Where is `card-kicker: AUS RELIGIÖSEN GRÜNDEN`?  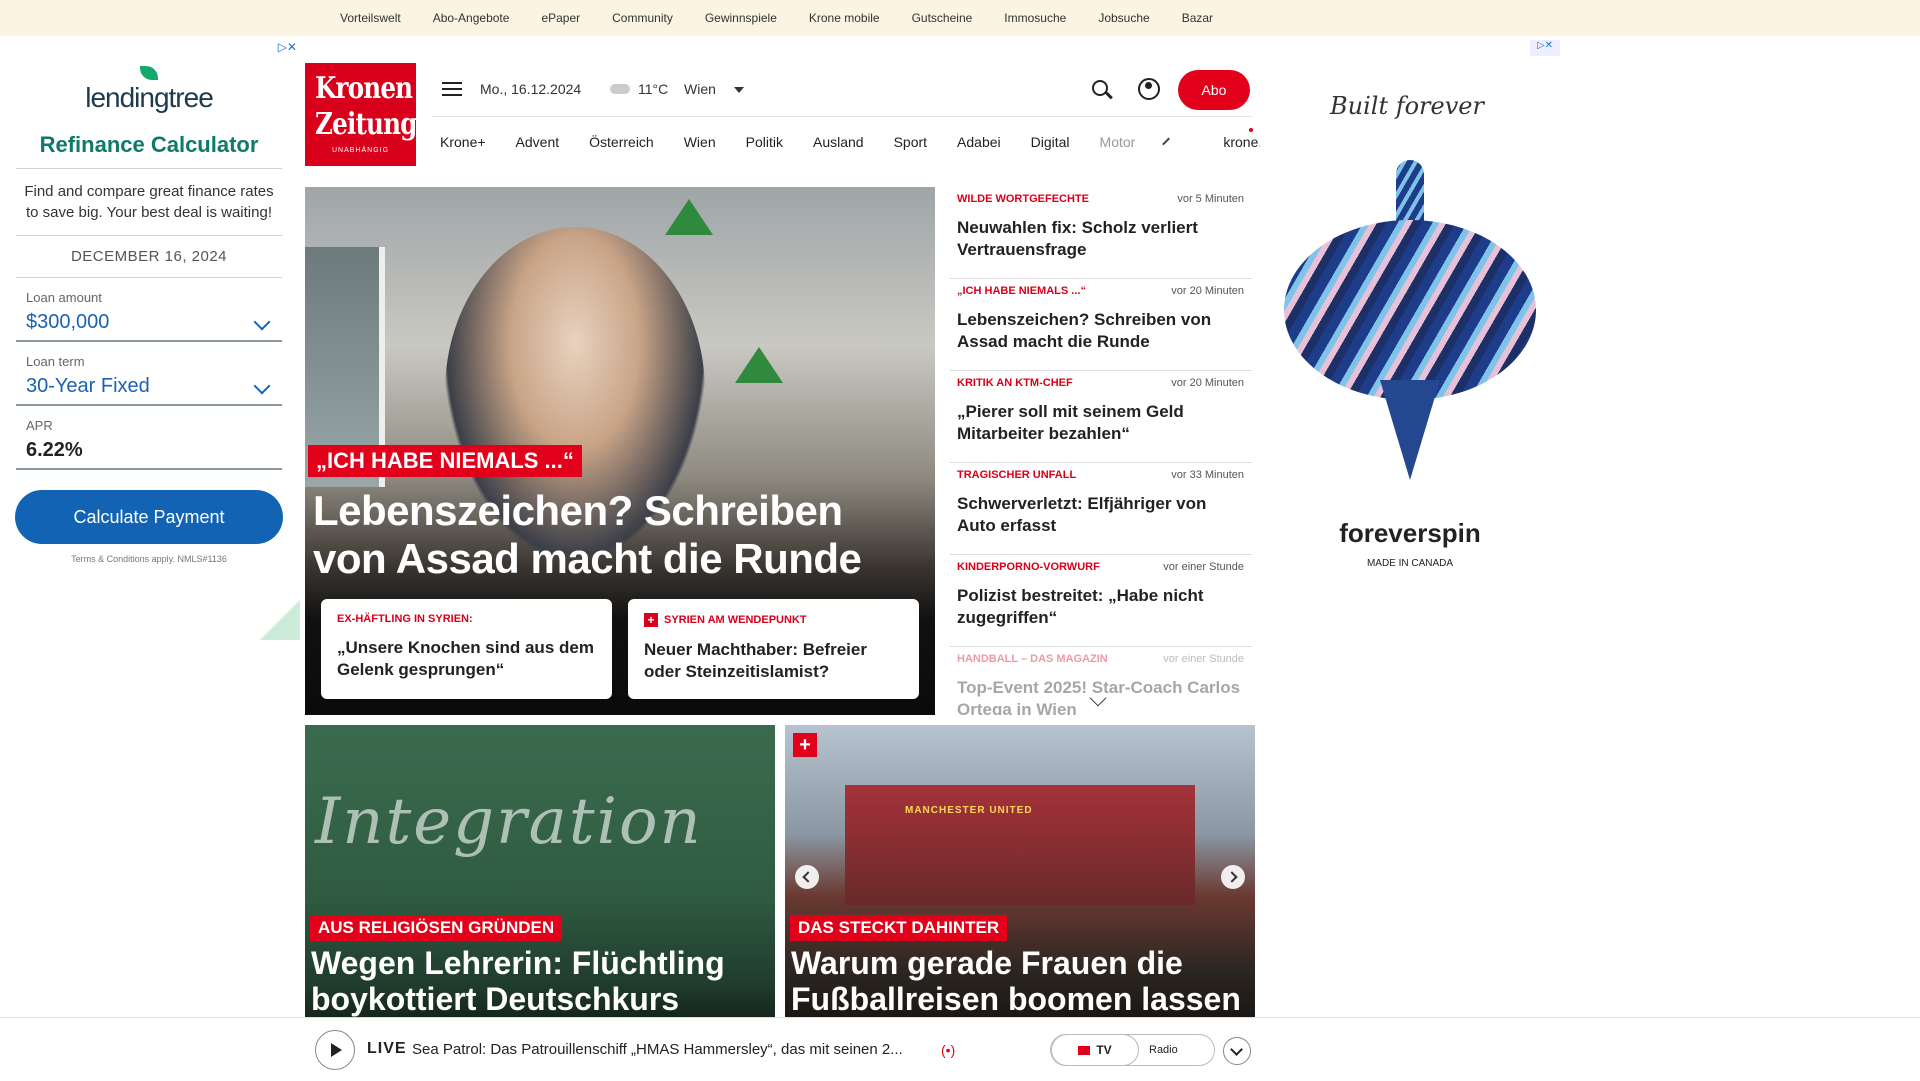 card-kicker: AUS RELIGIÖSEN GRÜNDEN is located at coordinates (436, 928).